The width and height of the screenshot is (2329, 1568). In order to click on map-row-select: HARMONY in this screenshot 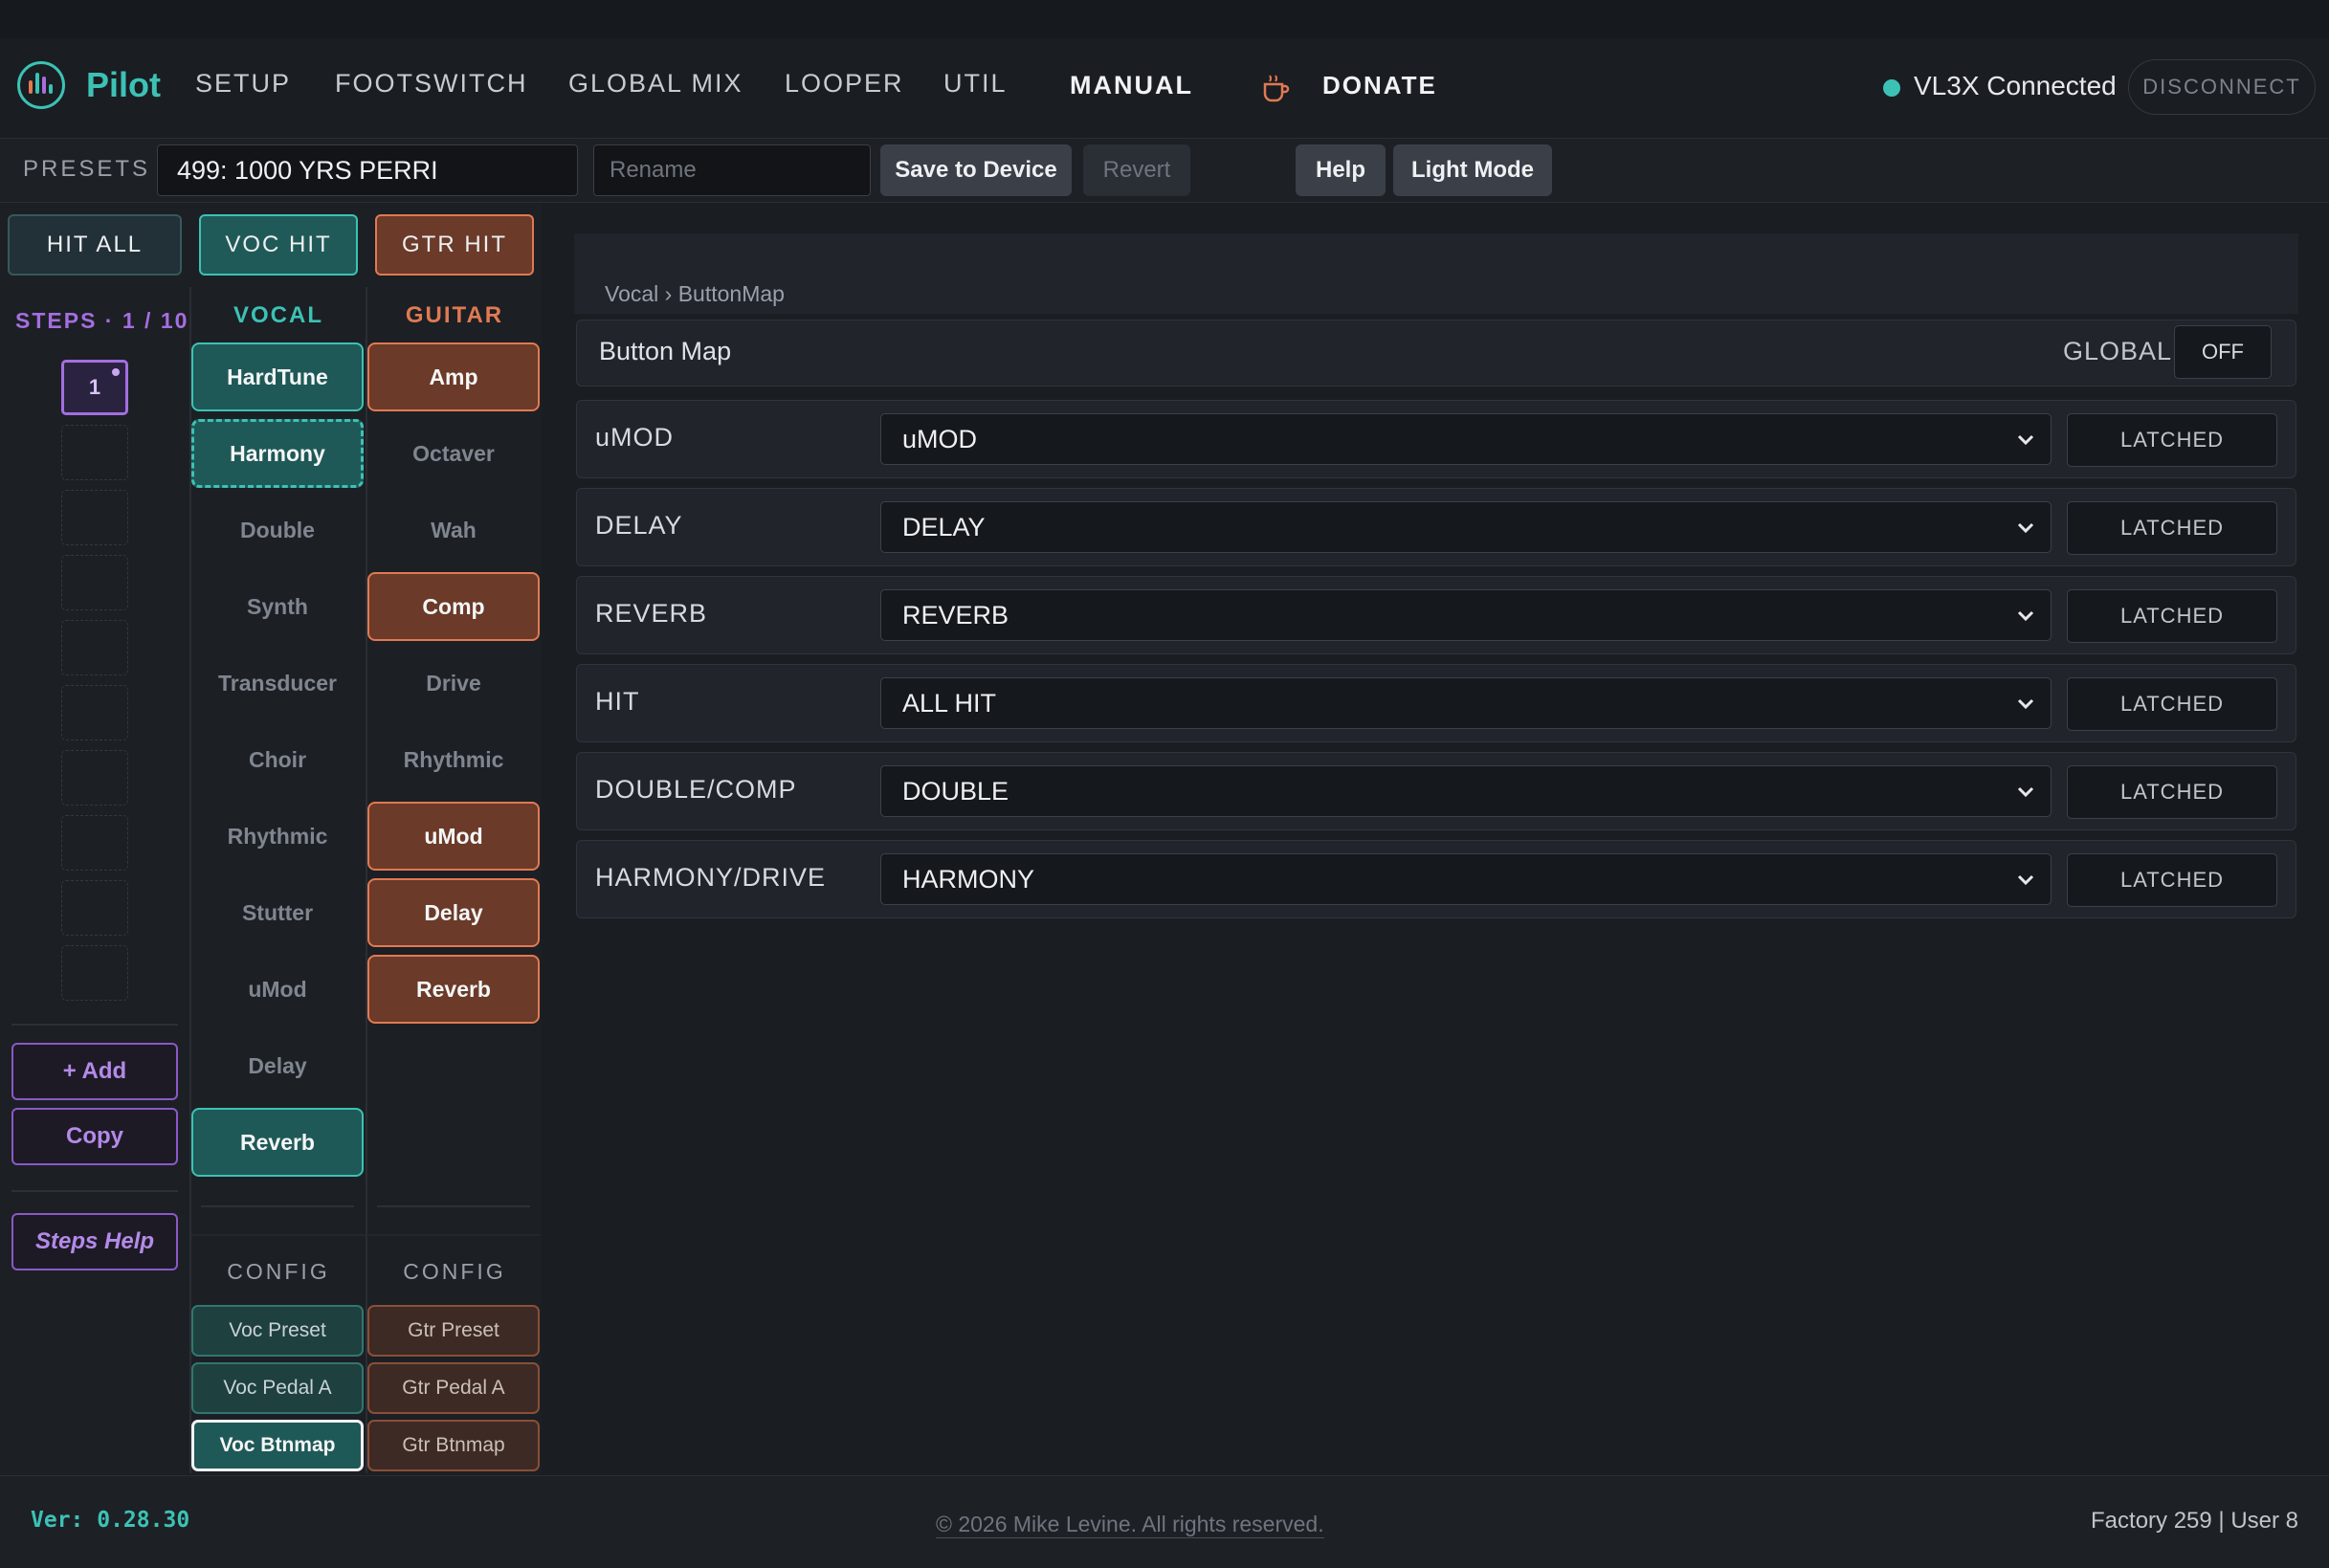, I will do `click(1466, 879)`.